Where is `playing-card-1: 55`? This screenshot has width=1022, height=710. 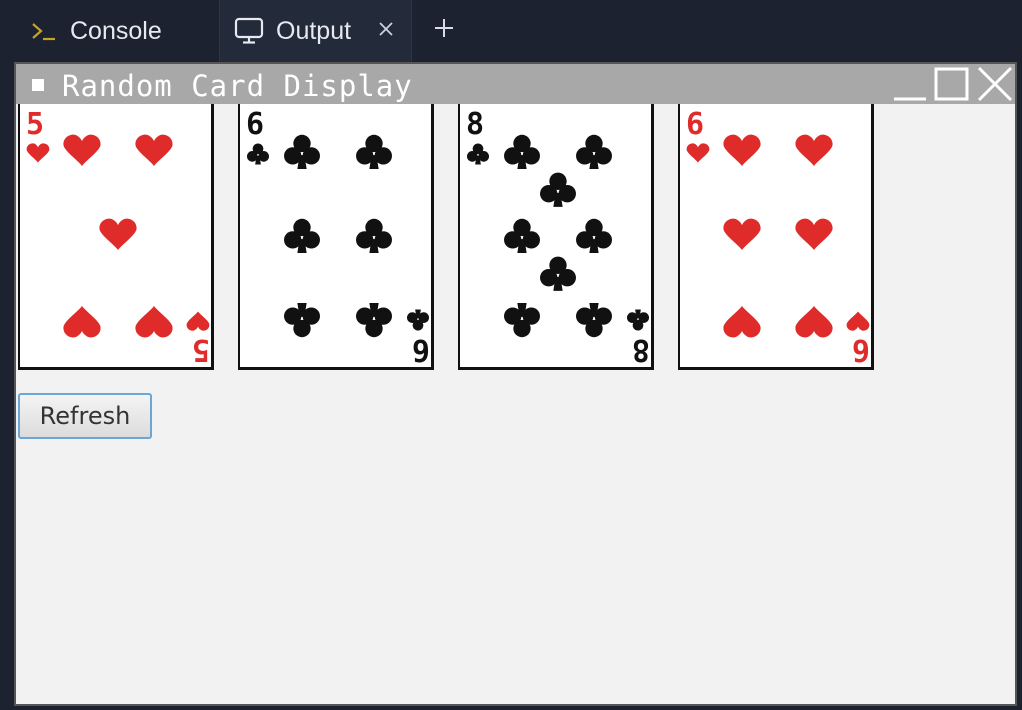
playing-card-1: 55 is located at coordinates (116, 237).